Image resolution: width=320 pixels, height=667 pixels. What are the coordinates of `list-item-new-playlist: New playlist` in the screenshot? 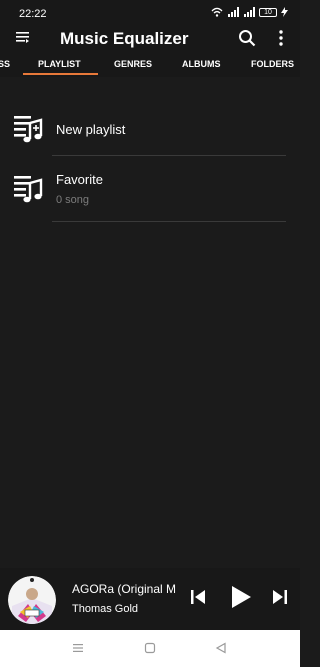 It's located at (150, 131).